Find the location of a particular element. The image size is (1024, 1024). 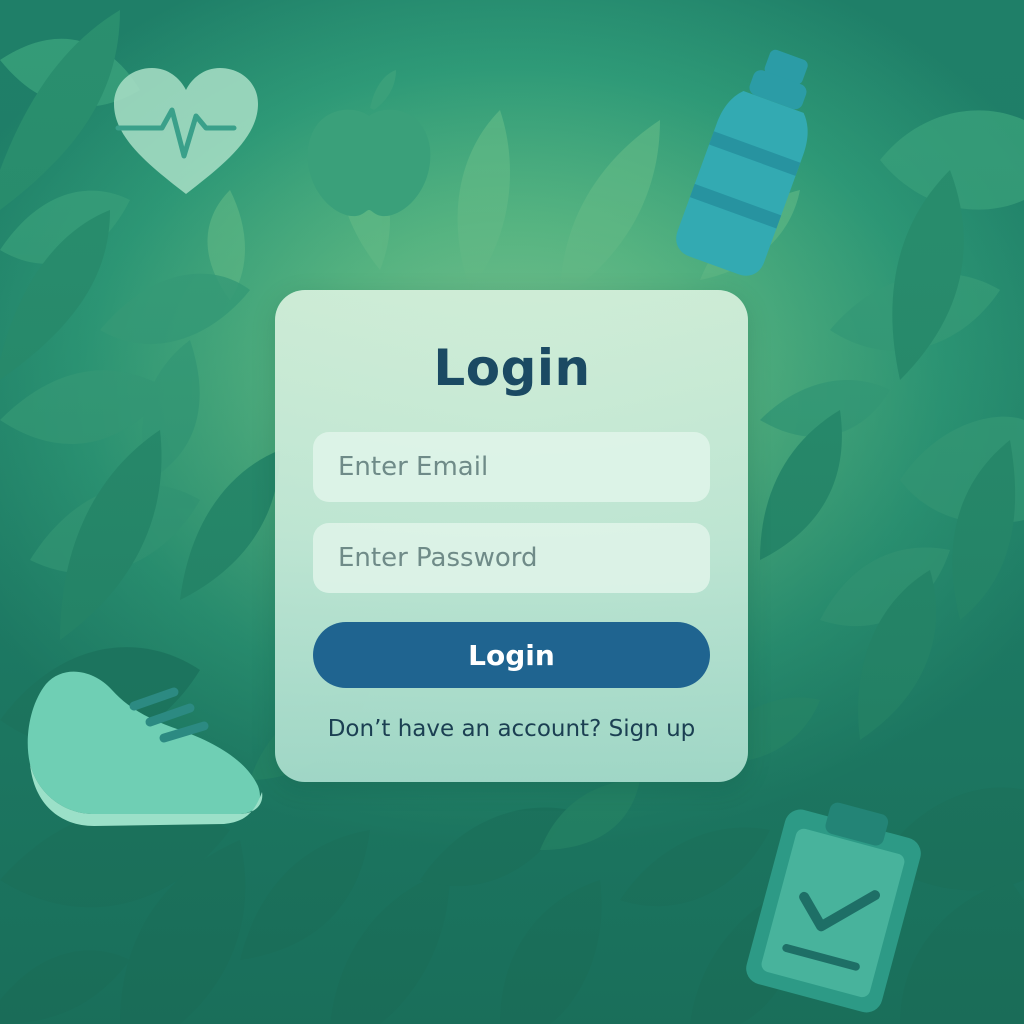

water-bottle-icon is located at coordinates (746, 160).